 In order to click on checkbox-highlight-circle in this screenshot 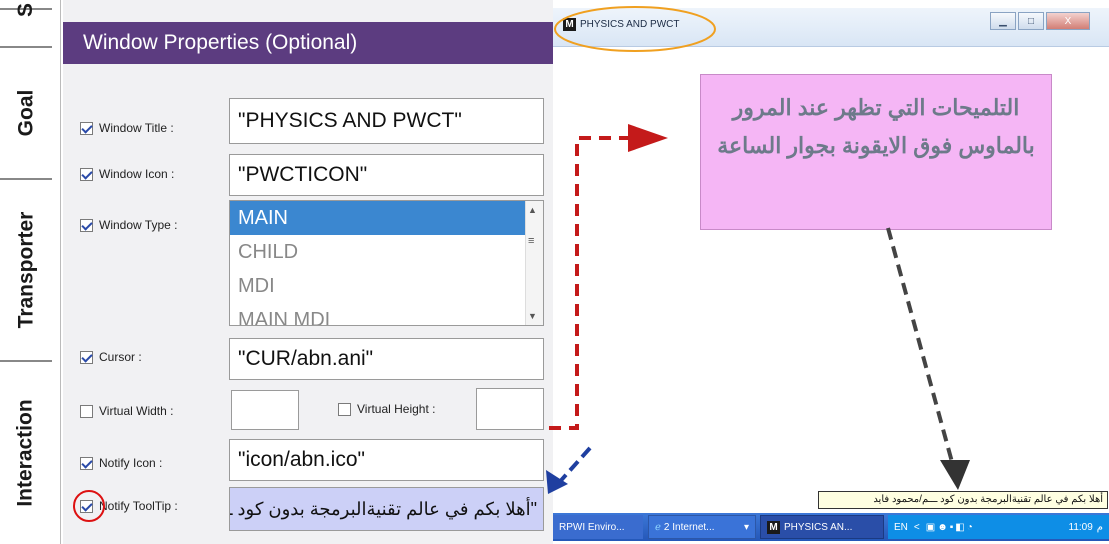, I will do `click(89, 506)`.